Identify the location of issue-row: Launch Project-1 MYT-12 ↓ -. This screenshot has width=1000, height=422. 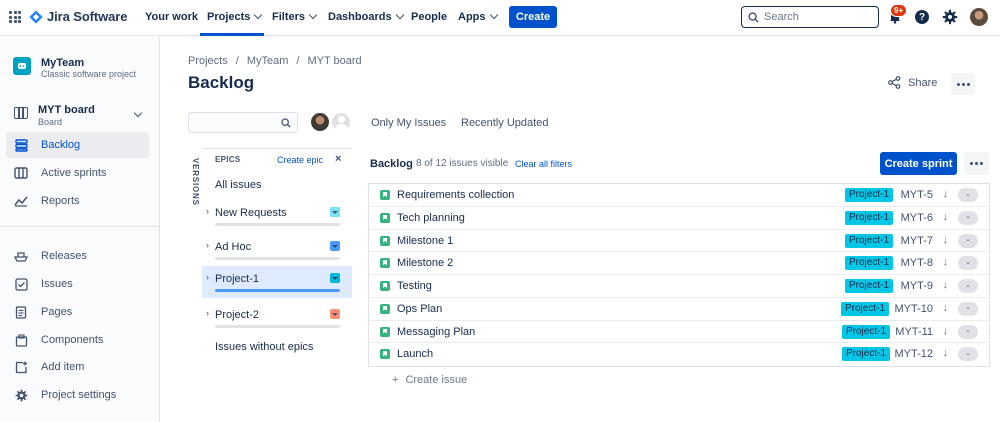
(679, 354).